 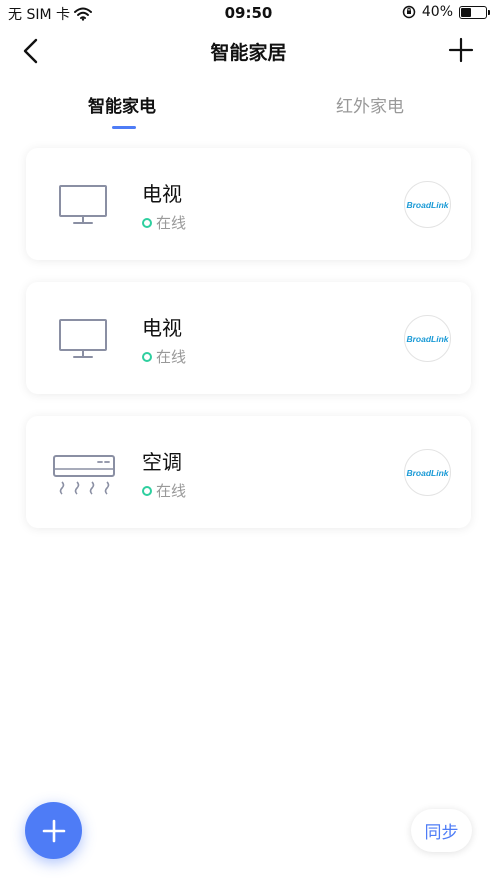 I want to click on tab-infrared-appliances: 红外家电, so click(x=370, y=104).